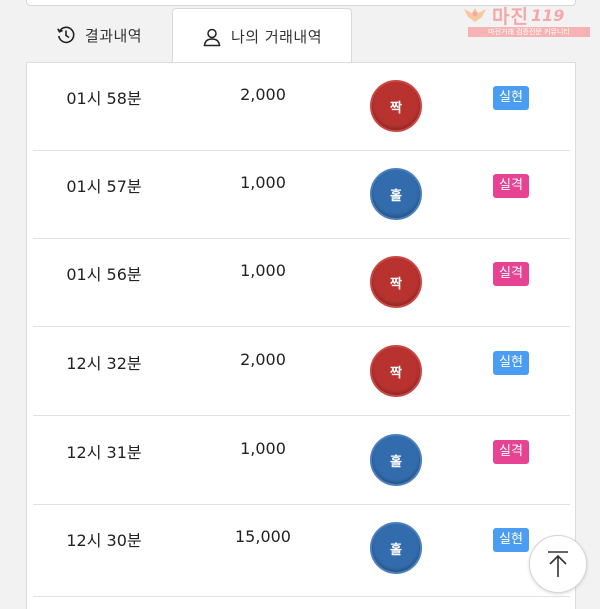  I want to click on row-amount: 15,000, so click(263, 536).